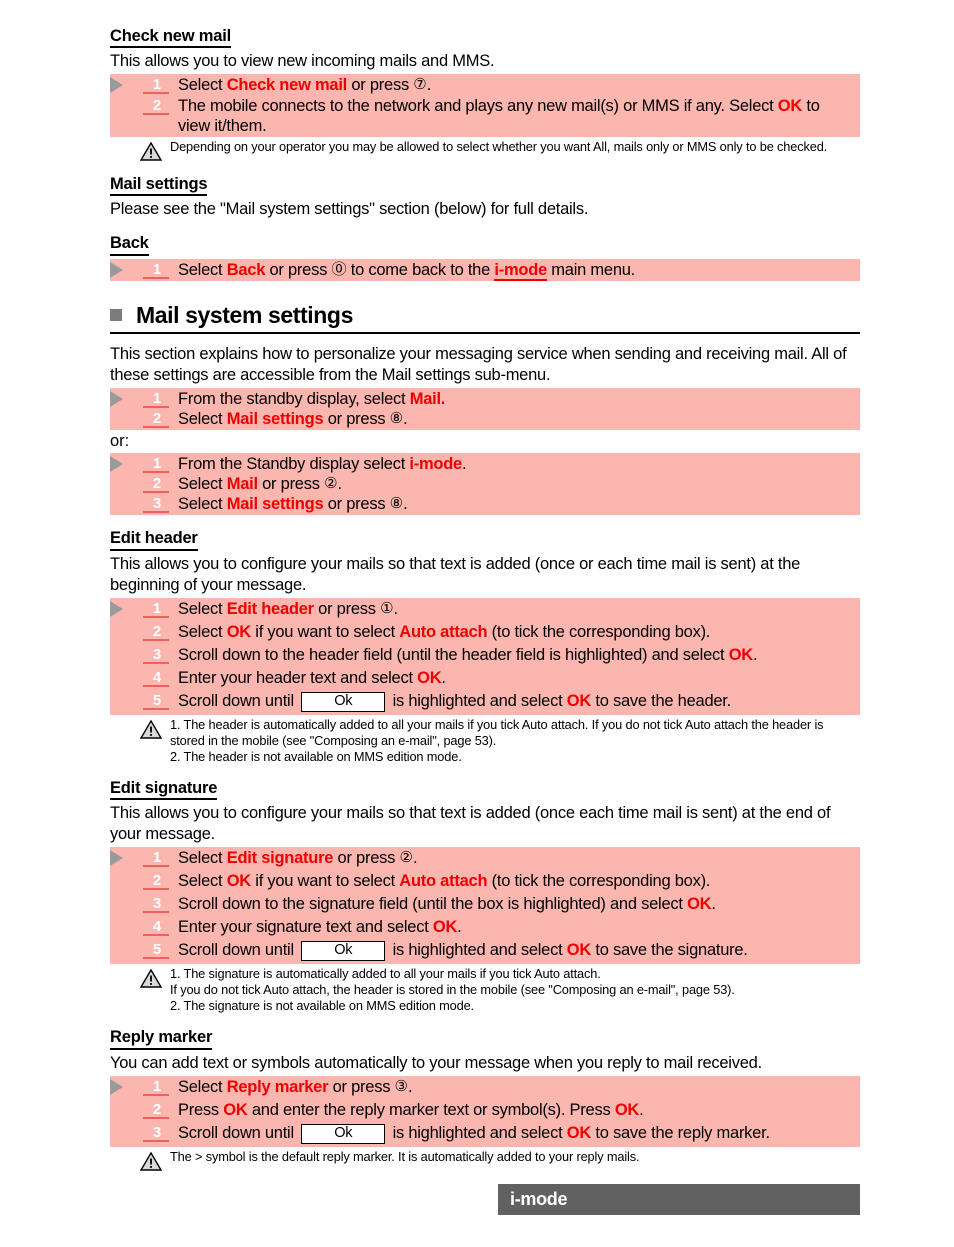  I want to click on menu-item-emphasis: Mail, so click(242, 484).